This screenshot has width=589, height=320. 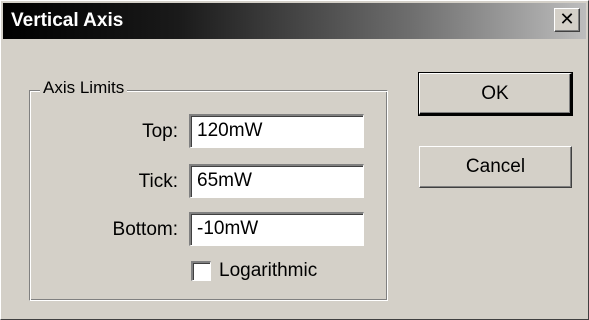 What do you see at coordinates (201, 271) in the screenshot?
I see `logarithmic-checkbox` at bounding box center [201, 271].